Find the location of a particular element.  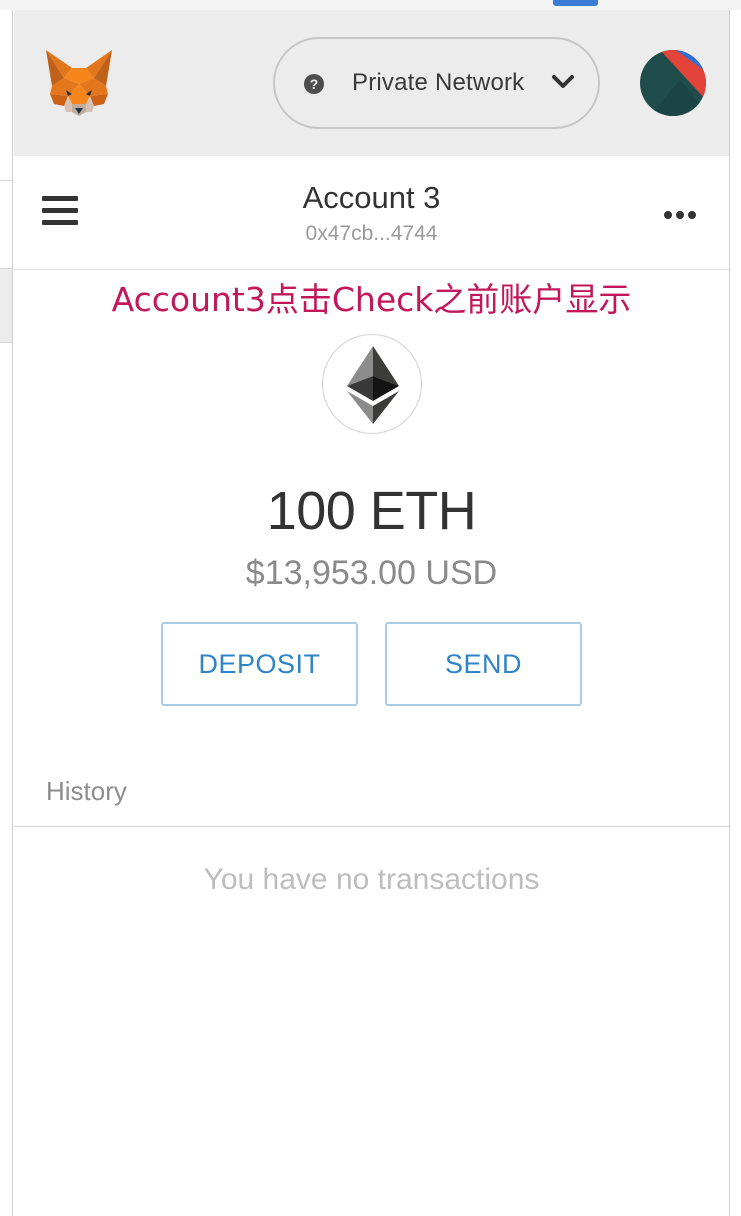

ethereum-icon is located at coordinates (373, 385).